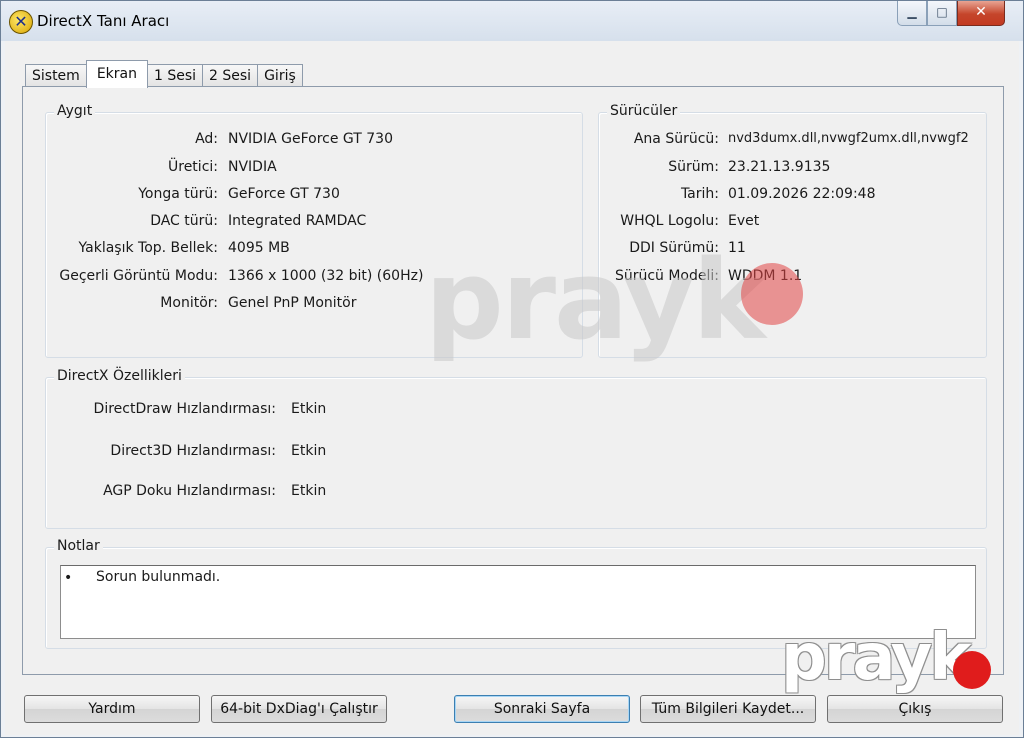 The height and width of the screenshot is (738, 1024). Describe the element at coordinates (56, 75) in the screenshot. I see `tab-sistem: Sistem` at that location.